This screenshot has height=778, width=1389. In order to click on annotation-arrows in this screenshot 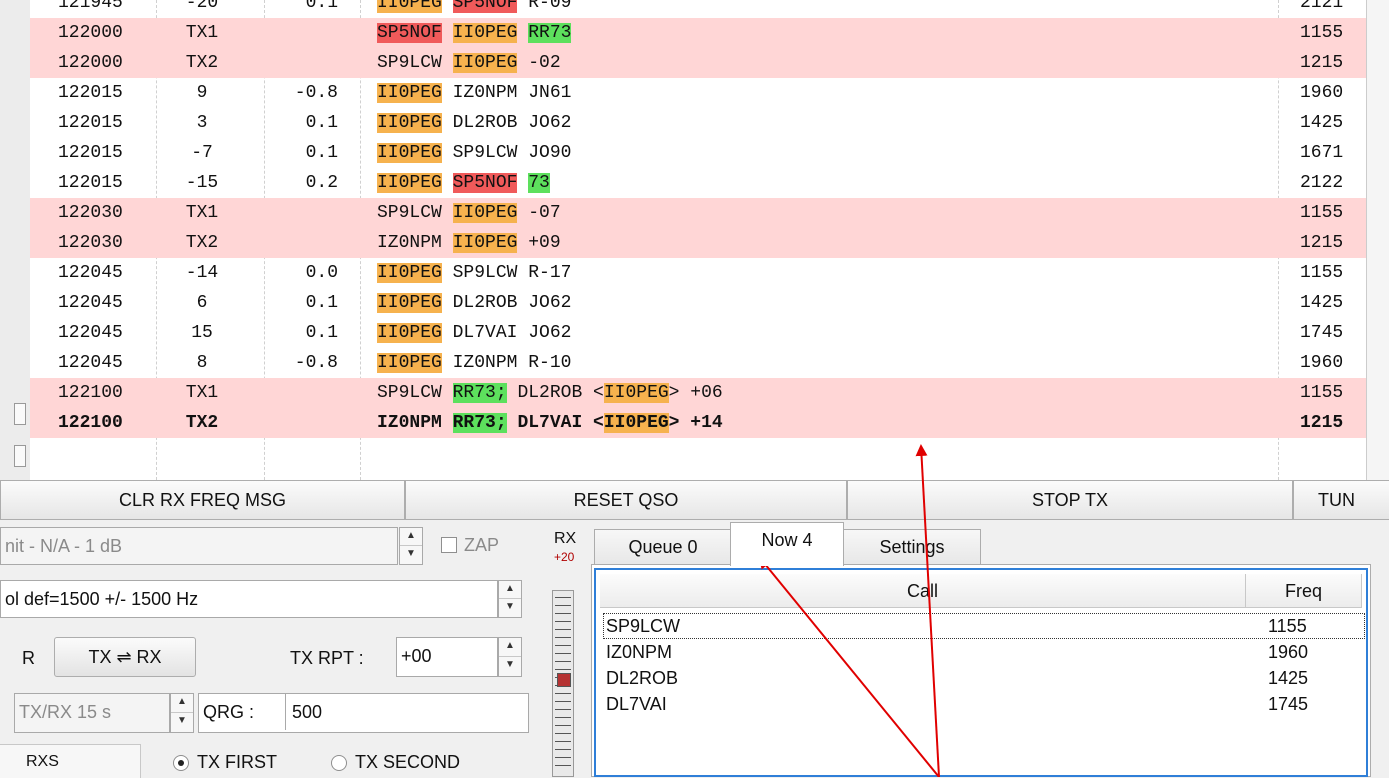, I will do `click(849, 610)`.